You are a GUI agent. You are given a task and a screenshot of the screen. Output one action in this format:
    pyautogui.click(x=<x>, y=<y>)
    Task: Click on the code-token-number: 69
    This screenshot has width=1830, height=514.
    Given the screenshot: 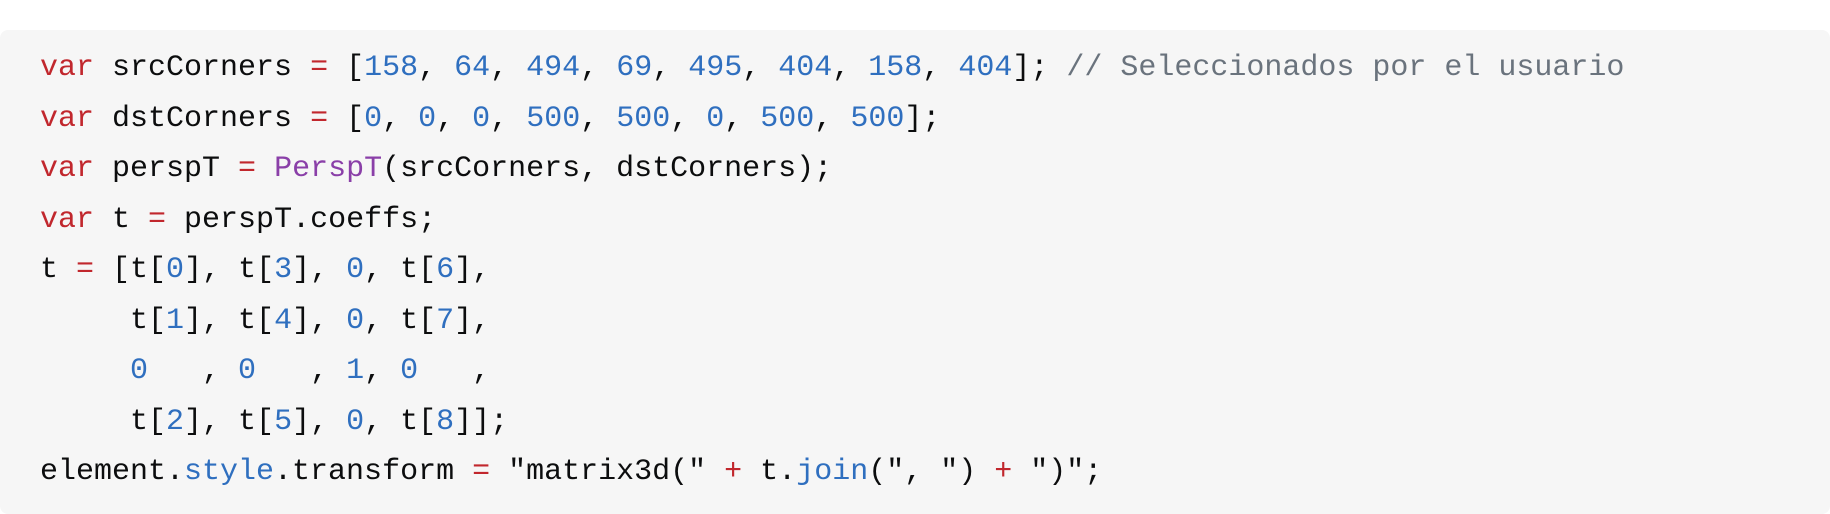 What is the action you would take?
    pyautogui.click(x=634, y=68)
    